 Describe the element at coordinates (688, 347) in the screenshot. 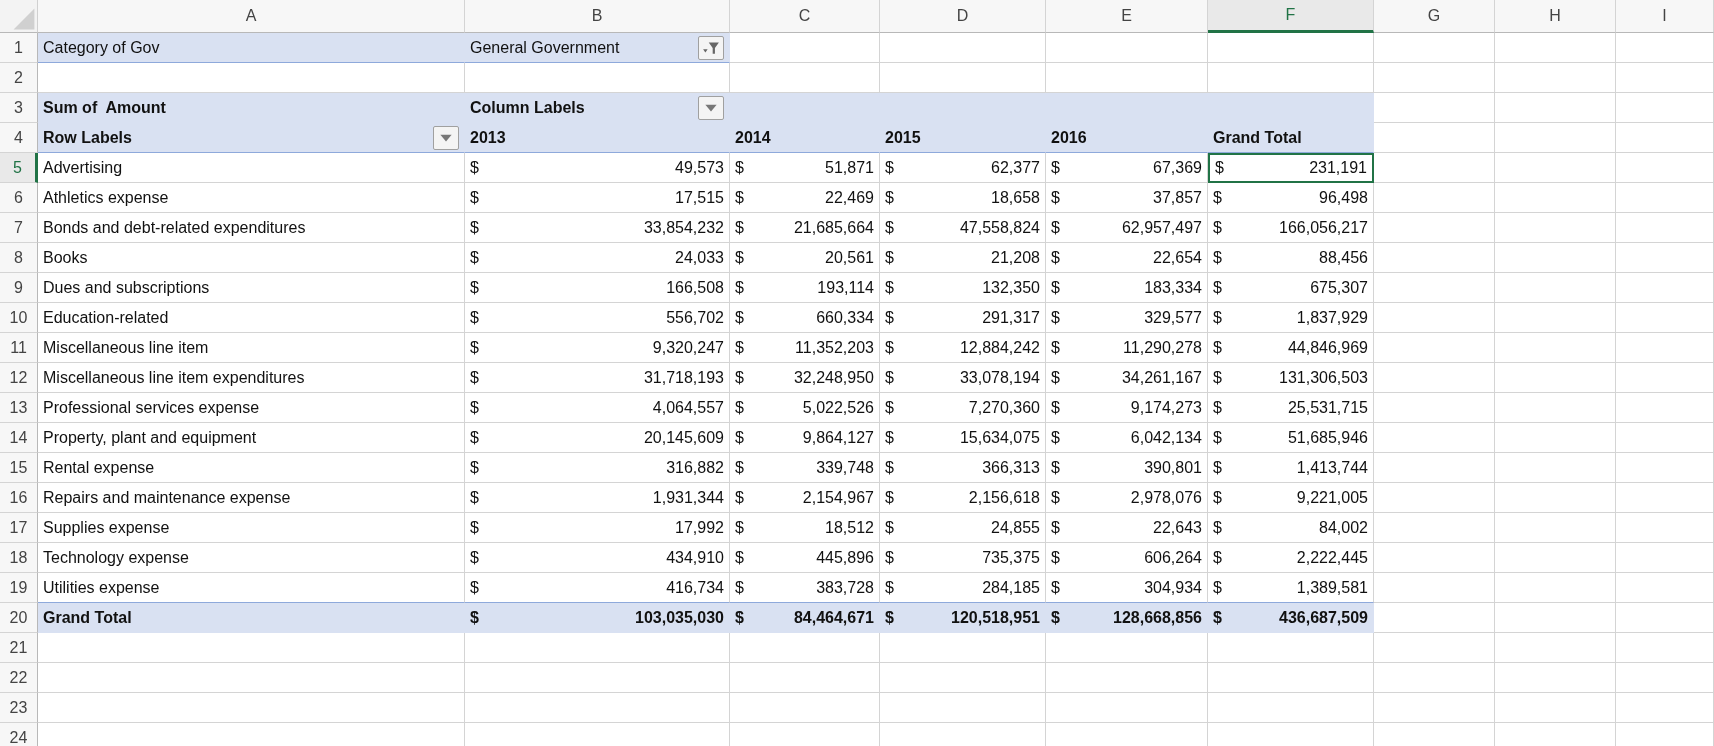

I see `cell-value: 9,320,247` at that location.